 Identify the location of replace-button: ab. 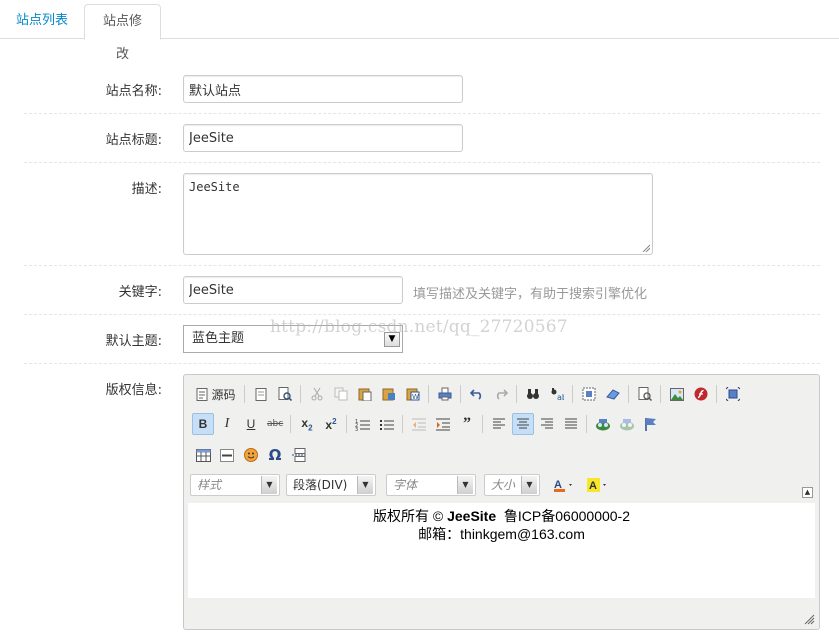
(557, 394).